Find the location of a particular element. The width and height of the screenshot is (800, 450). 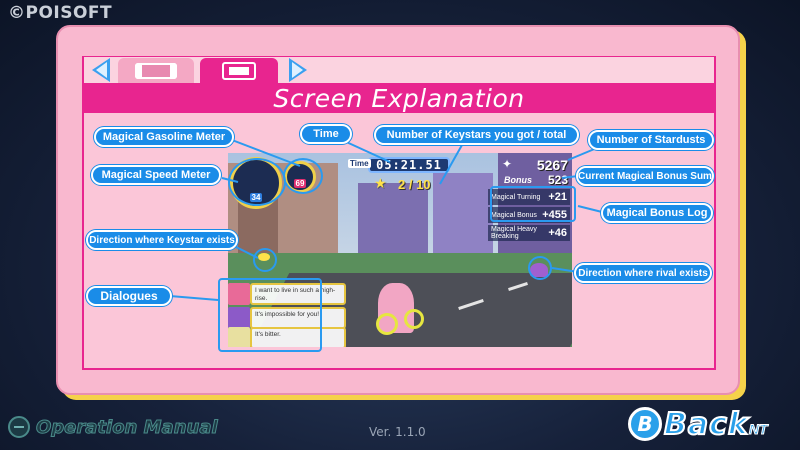

previous-page-arrow-icon is located at coordinates (101, 70).